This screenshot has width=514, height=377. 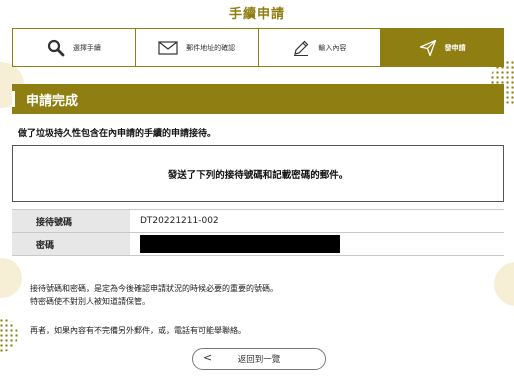 I want to click on step-label: 發申請, so click(x=455, y=47).